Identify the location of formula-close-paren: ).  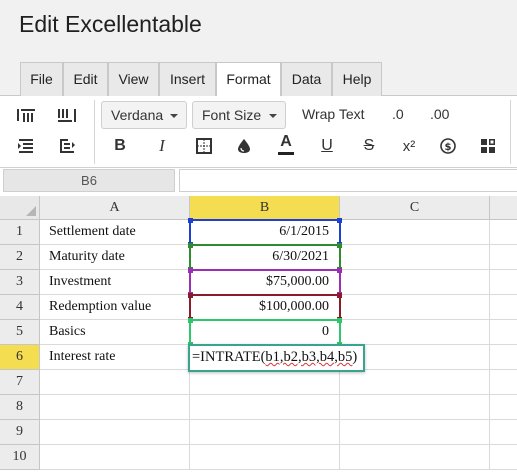
(355, 357).